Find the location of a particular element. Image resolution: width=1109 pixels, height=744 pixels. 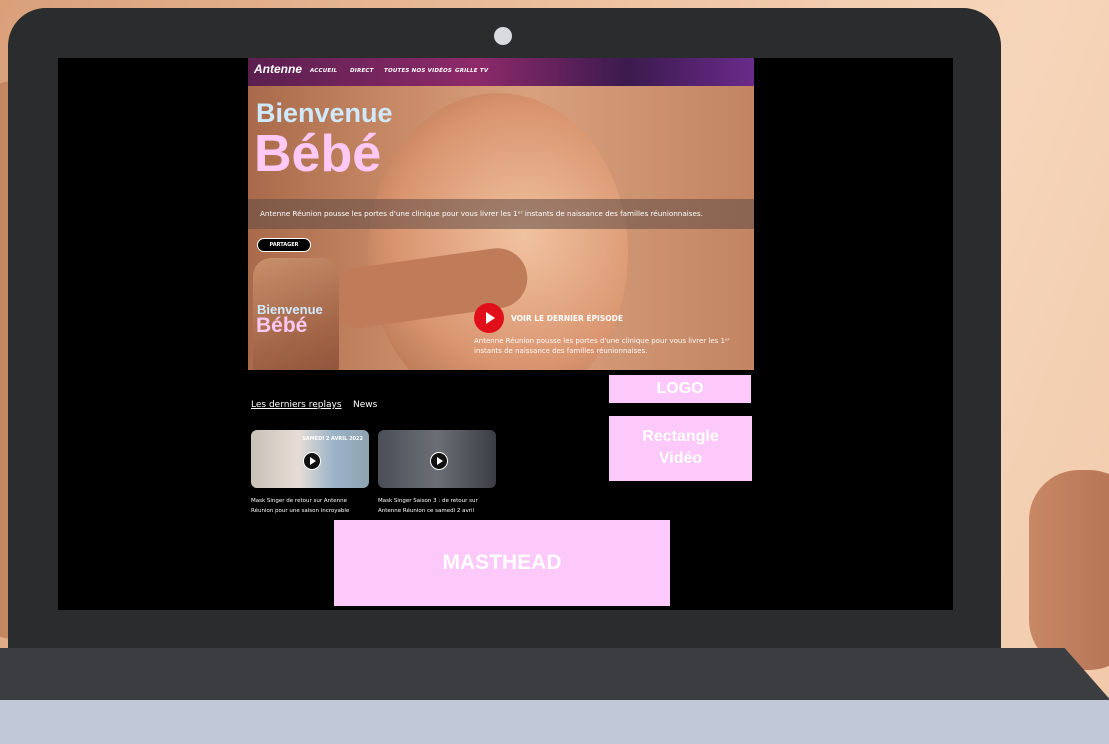

last-episode-link: VOIR LE DERNIER ÉPISODE is located at coordinates (567, 318).